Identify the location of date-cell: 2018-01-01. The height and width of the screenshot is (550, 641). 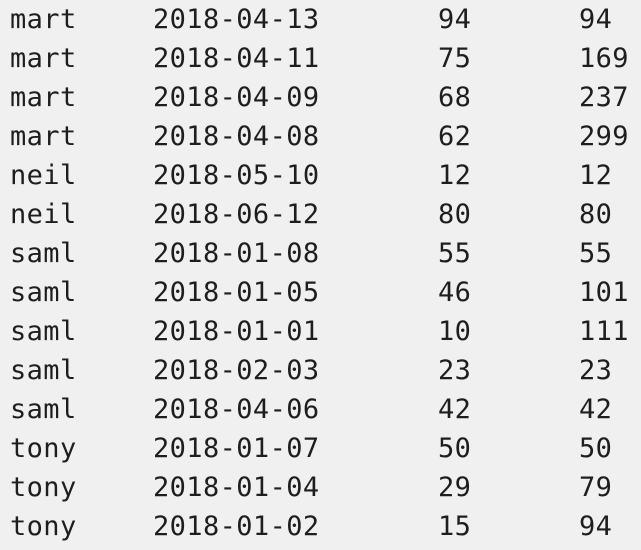
(236, 331).